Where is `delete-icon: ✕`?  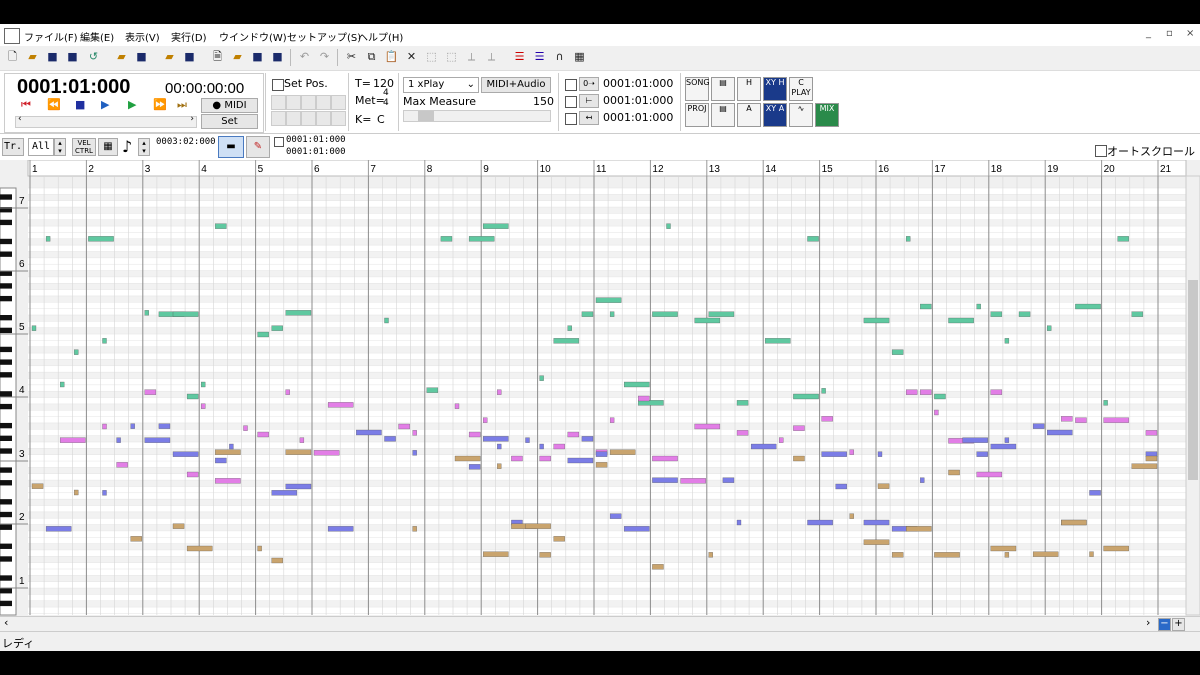
delete-icon: ✕ is located at coordinates (411, 57).